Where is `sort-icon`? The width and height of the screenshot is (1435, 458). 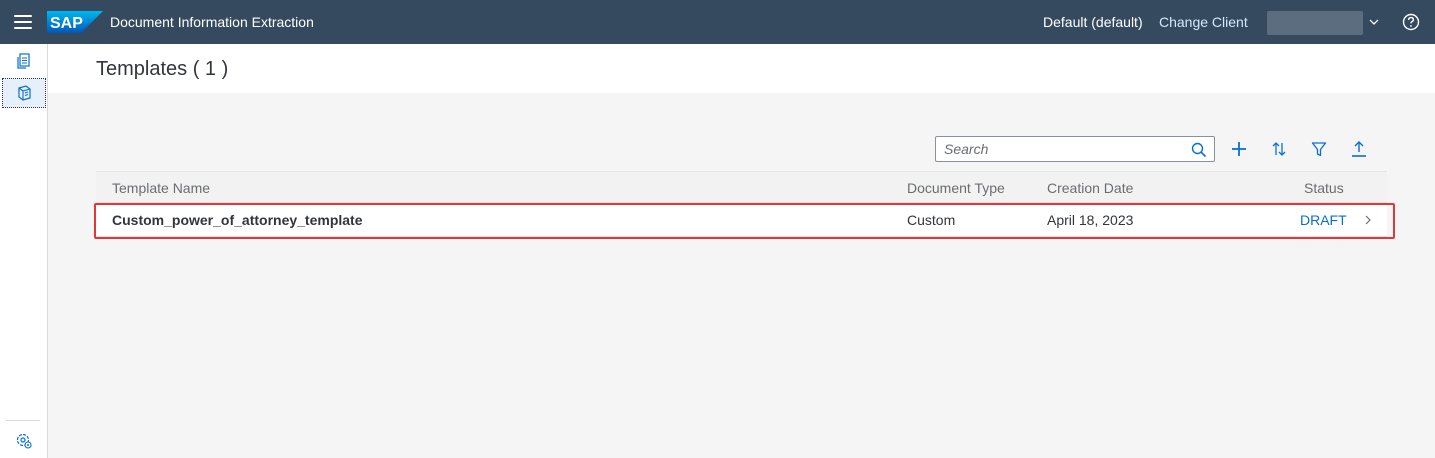 sort-icon is located at coordinates (1279, 149).